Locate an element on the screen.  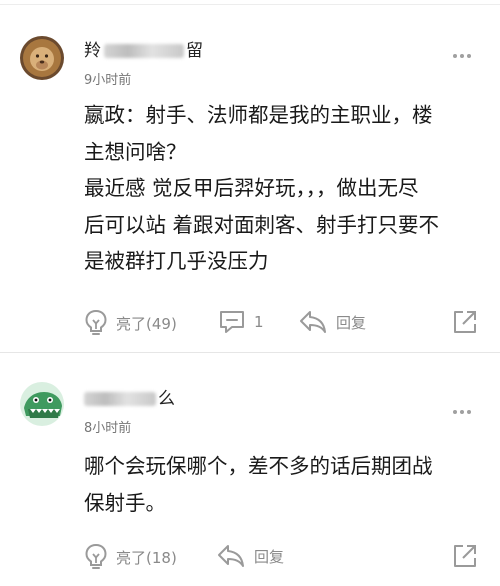
comment-line: 哪个会玩保哪个，差不多的话后期团战 is located at coordinates (258, 466).